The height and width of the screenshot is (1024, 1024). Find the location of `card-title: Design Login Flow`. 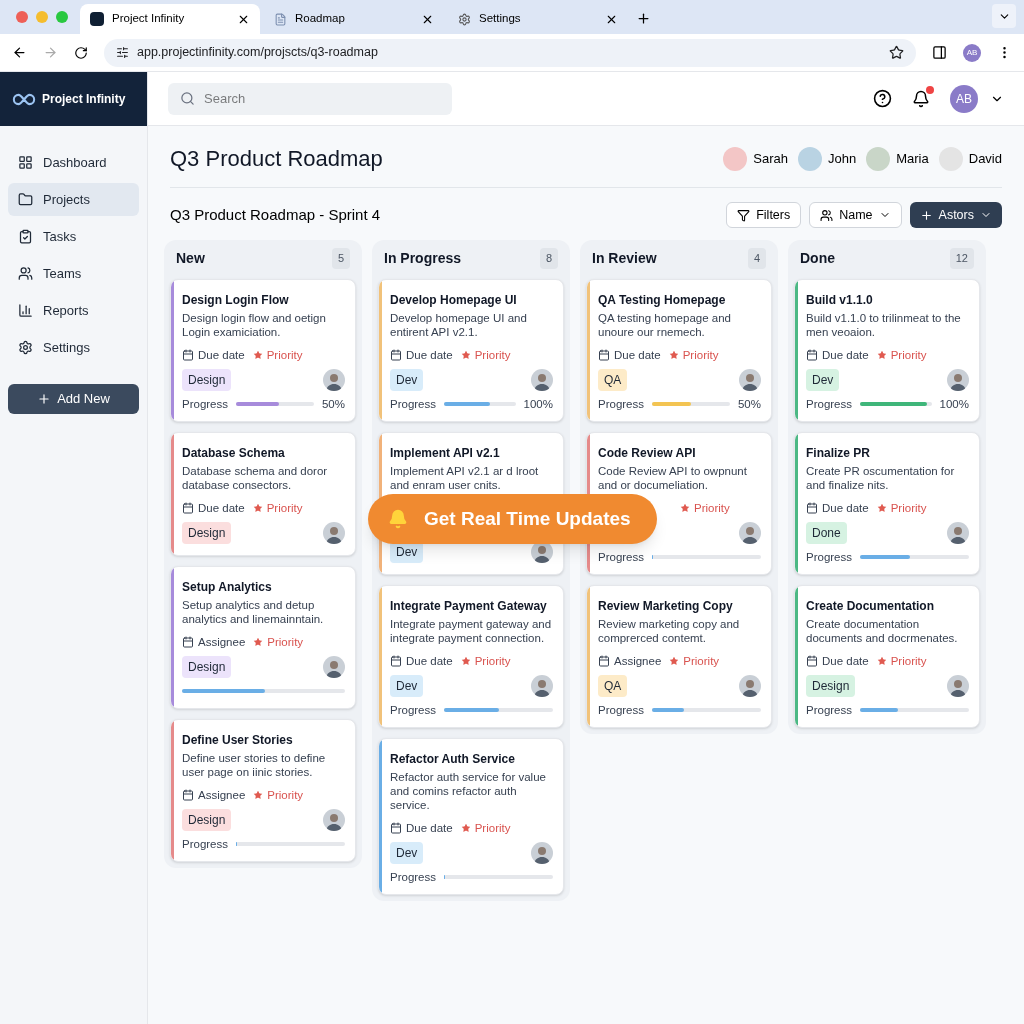

card-title: Design Login Flow is located at coordinates (236, 300).